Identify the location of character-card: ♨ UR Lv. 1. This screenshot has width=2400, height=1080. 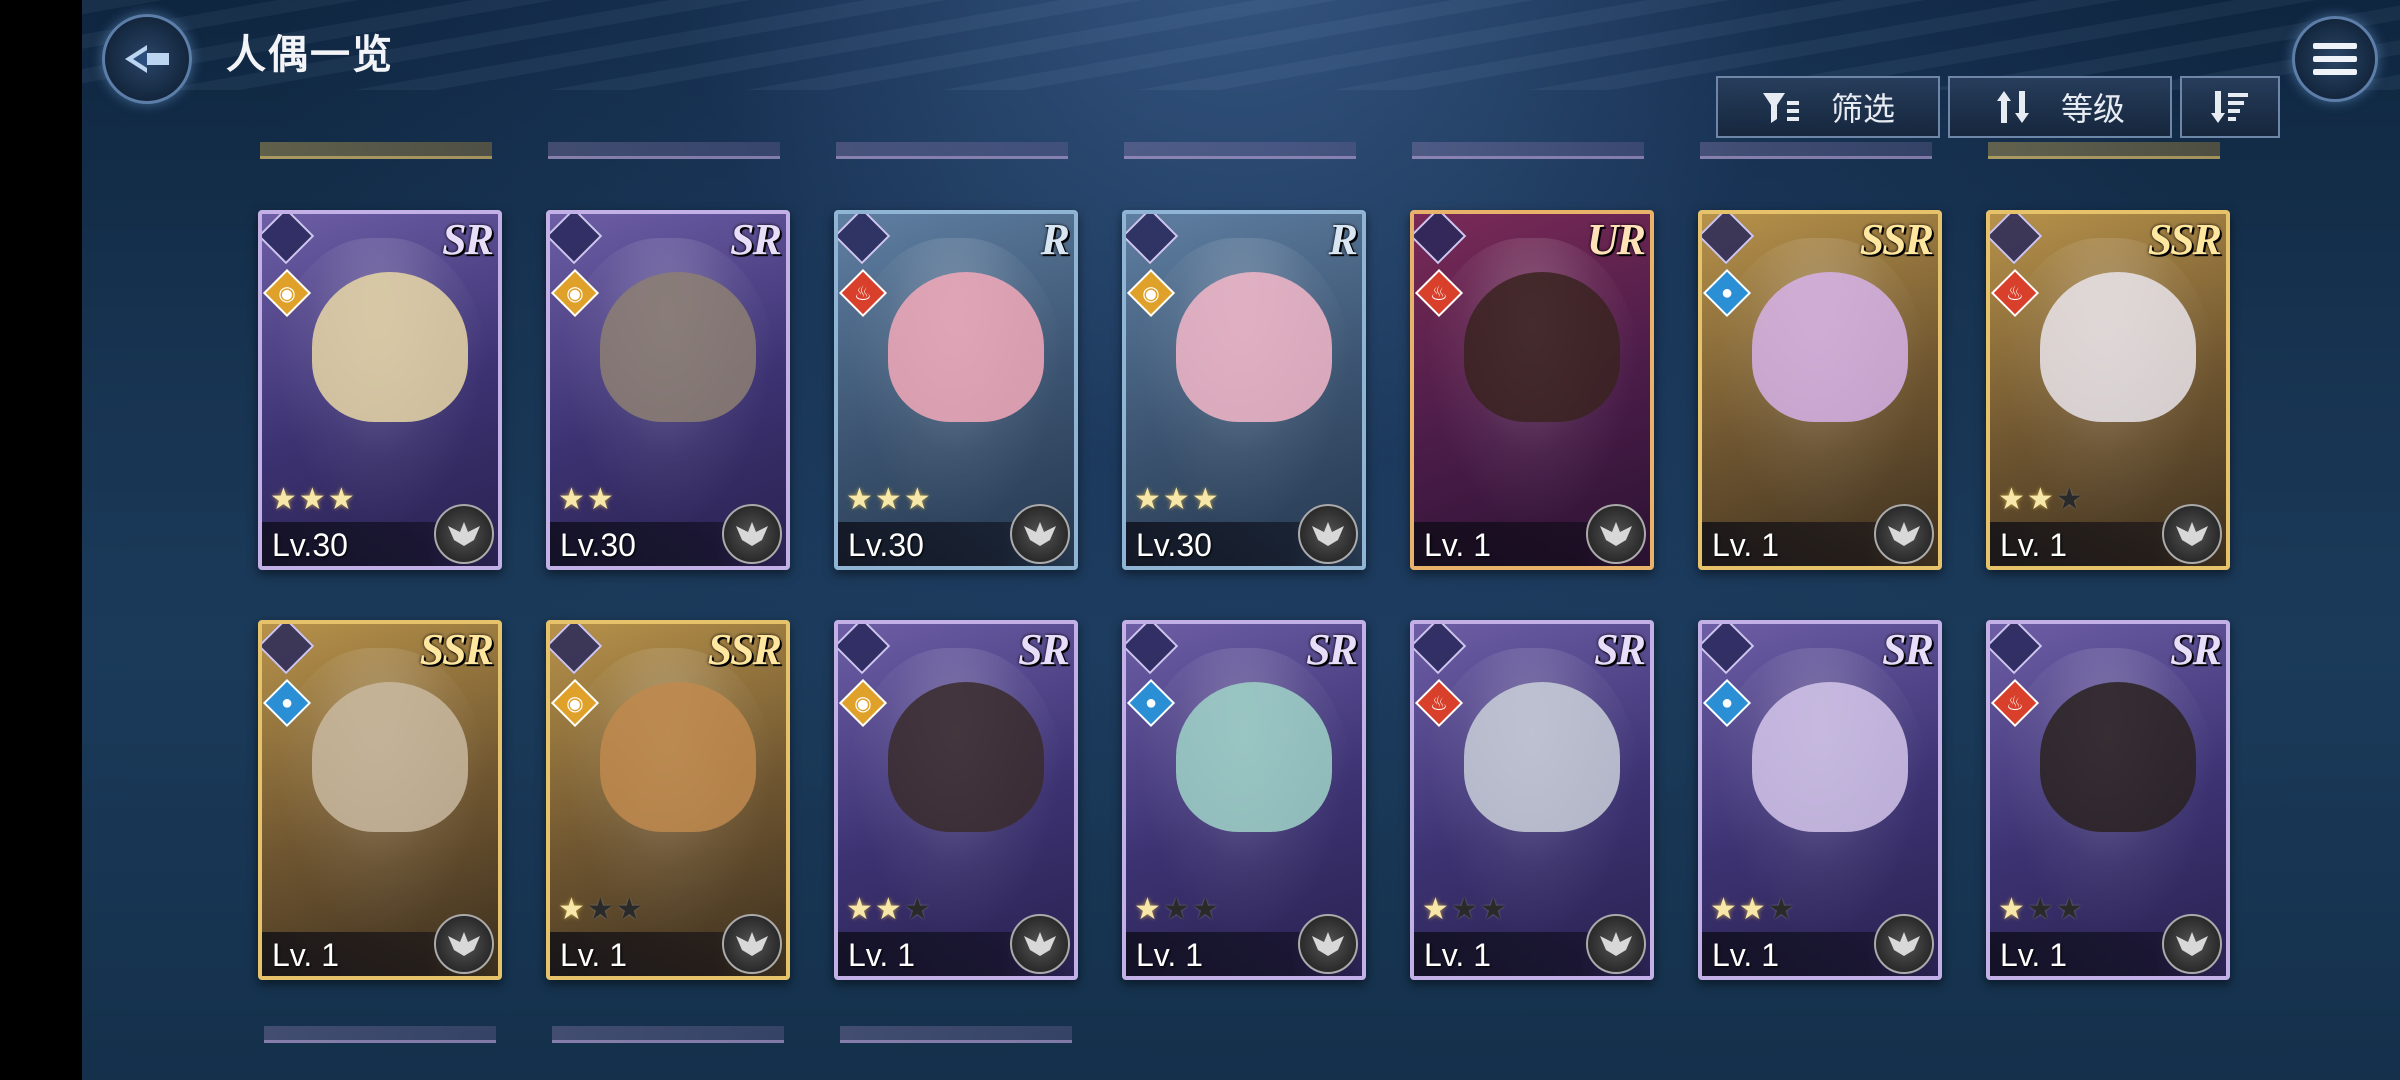
(1532, 390).